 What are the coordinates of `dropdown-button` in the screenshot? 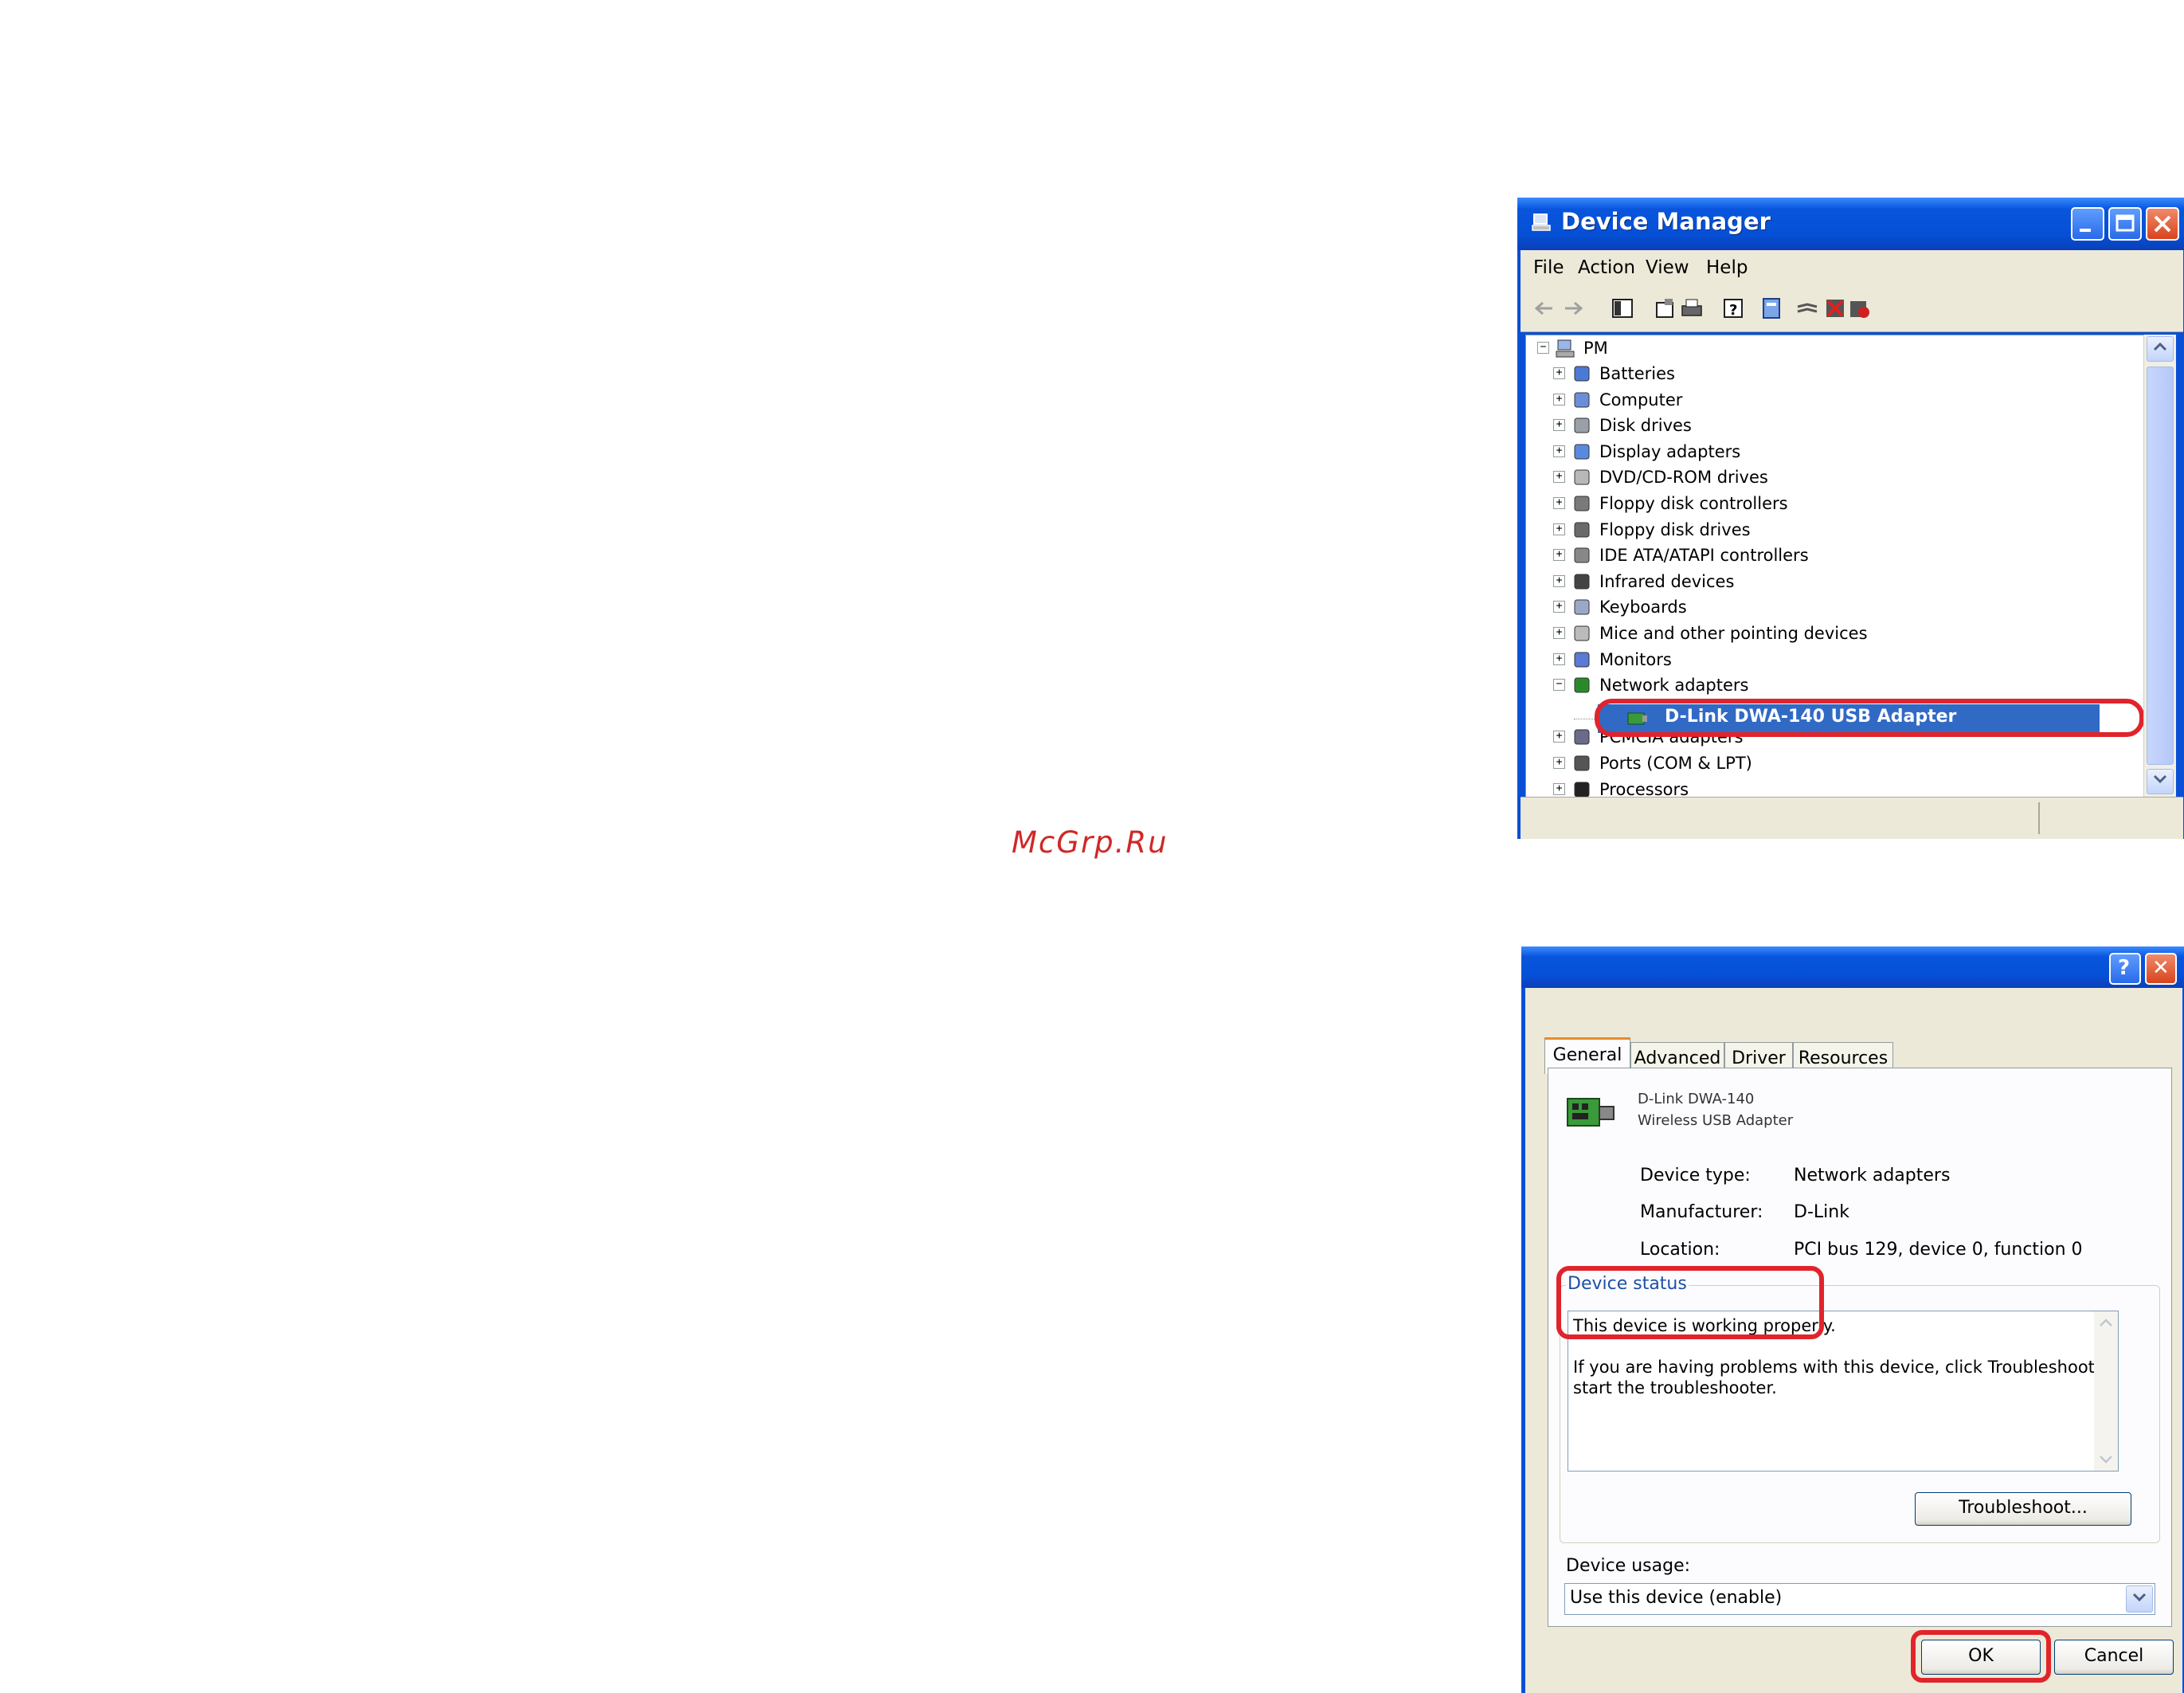 It's located at (2139, 1599).